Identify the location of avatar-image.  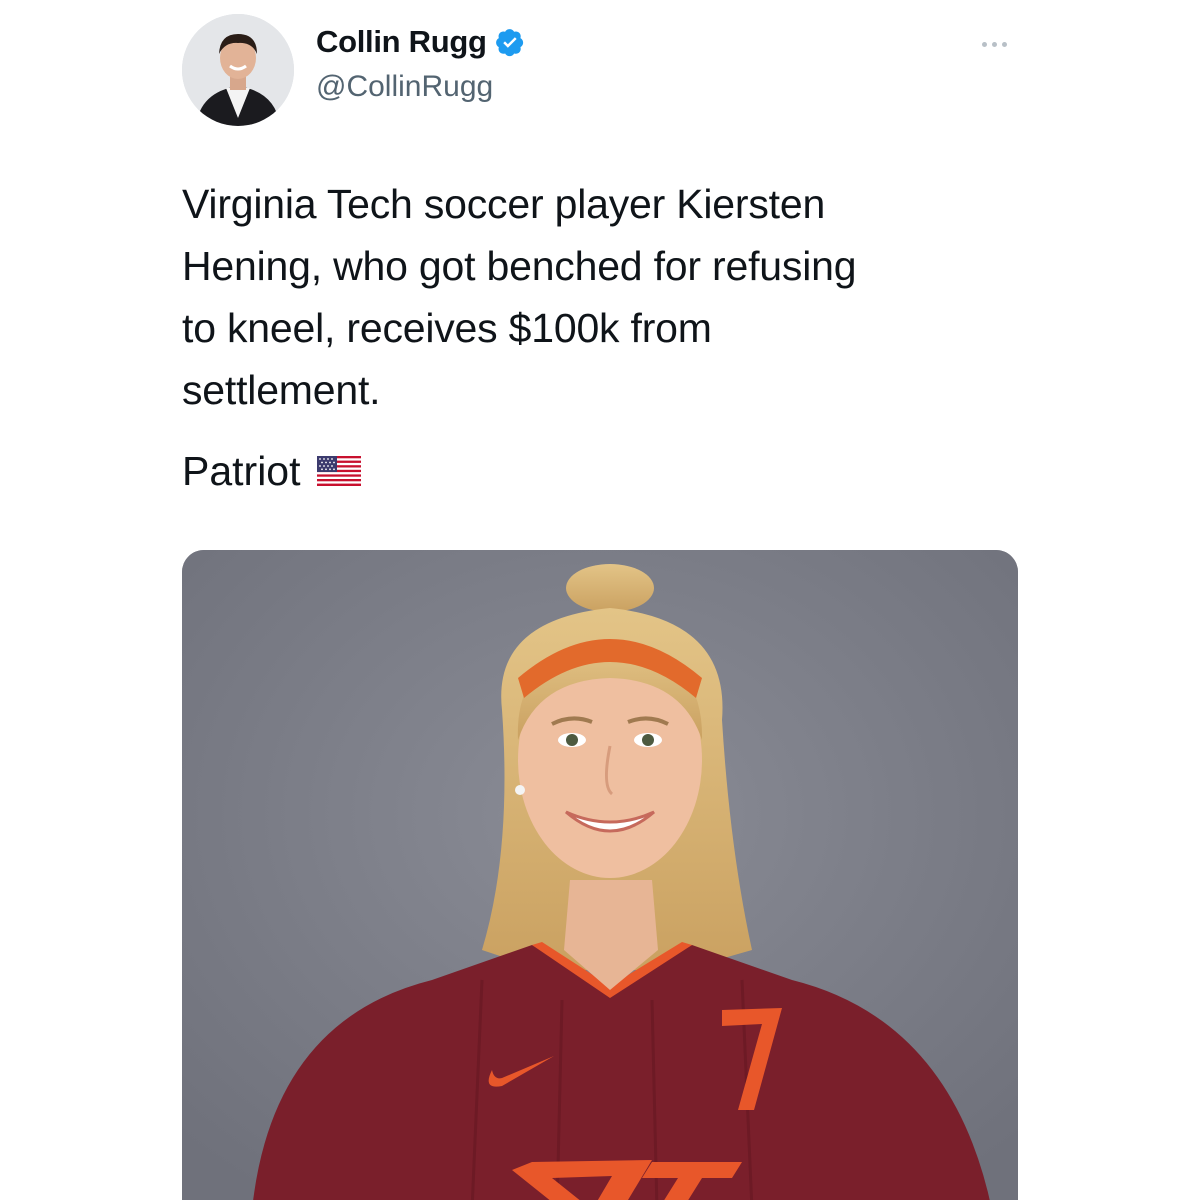
(238, 70).